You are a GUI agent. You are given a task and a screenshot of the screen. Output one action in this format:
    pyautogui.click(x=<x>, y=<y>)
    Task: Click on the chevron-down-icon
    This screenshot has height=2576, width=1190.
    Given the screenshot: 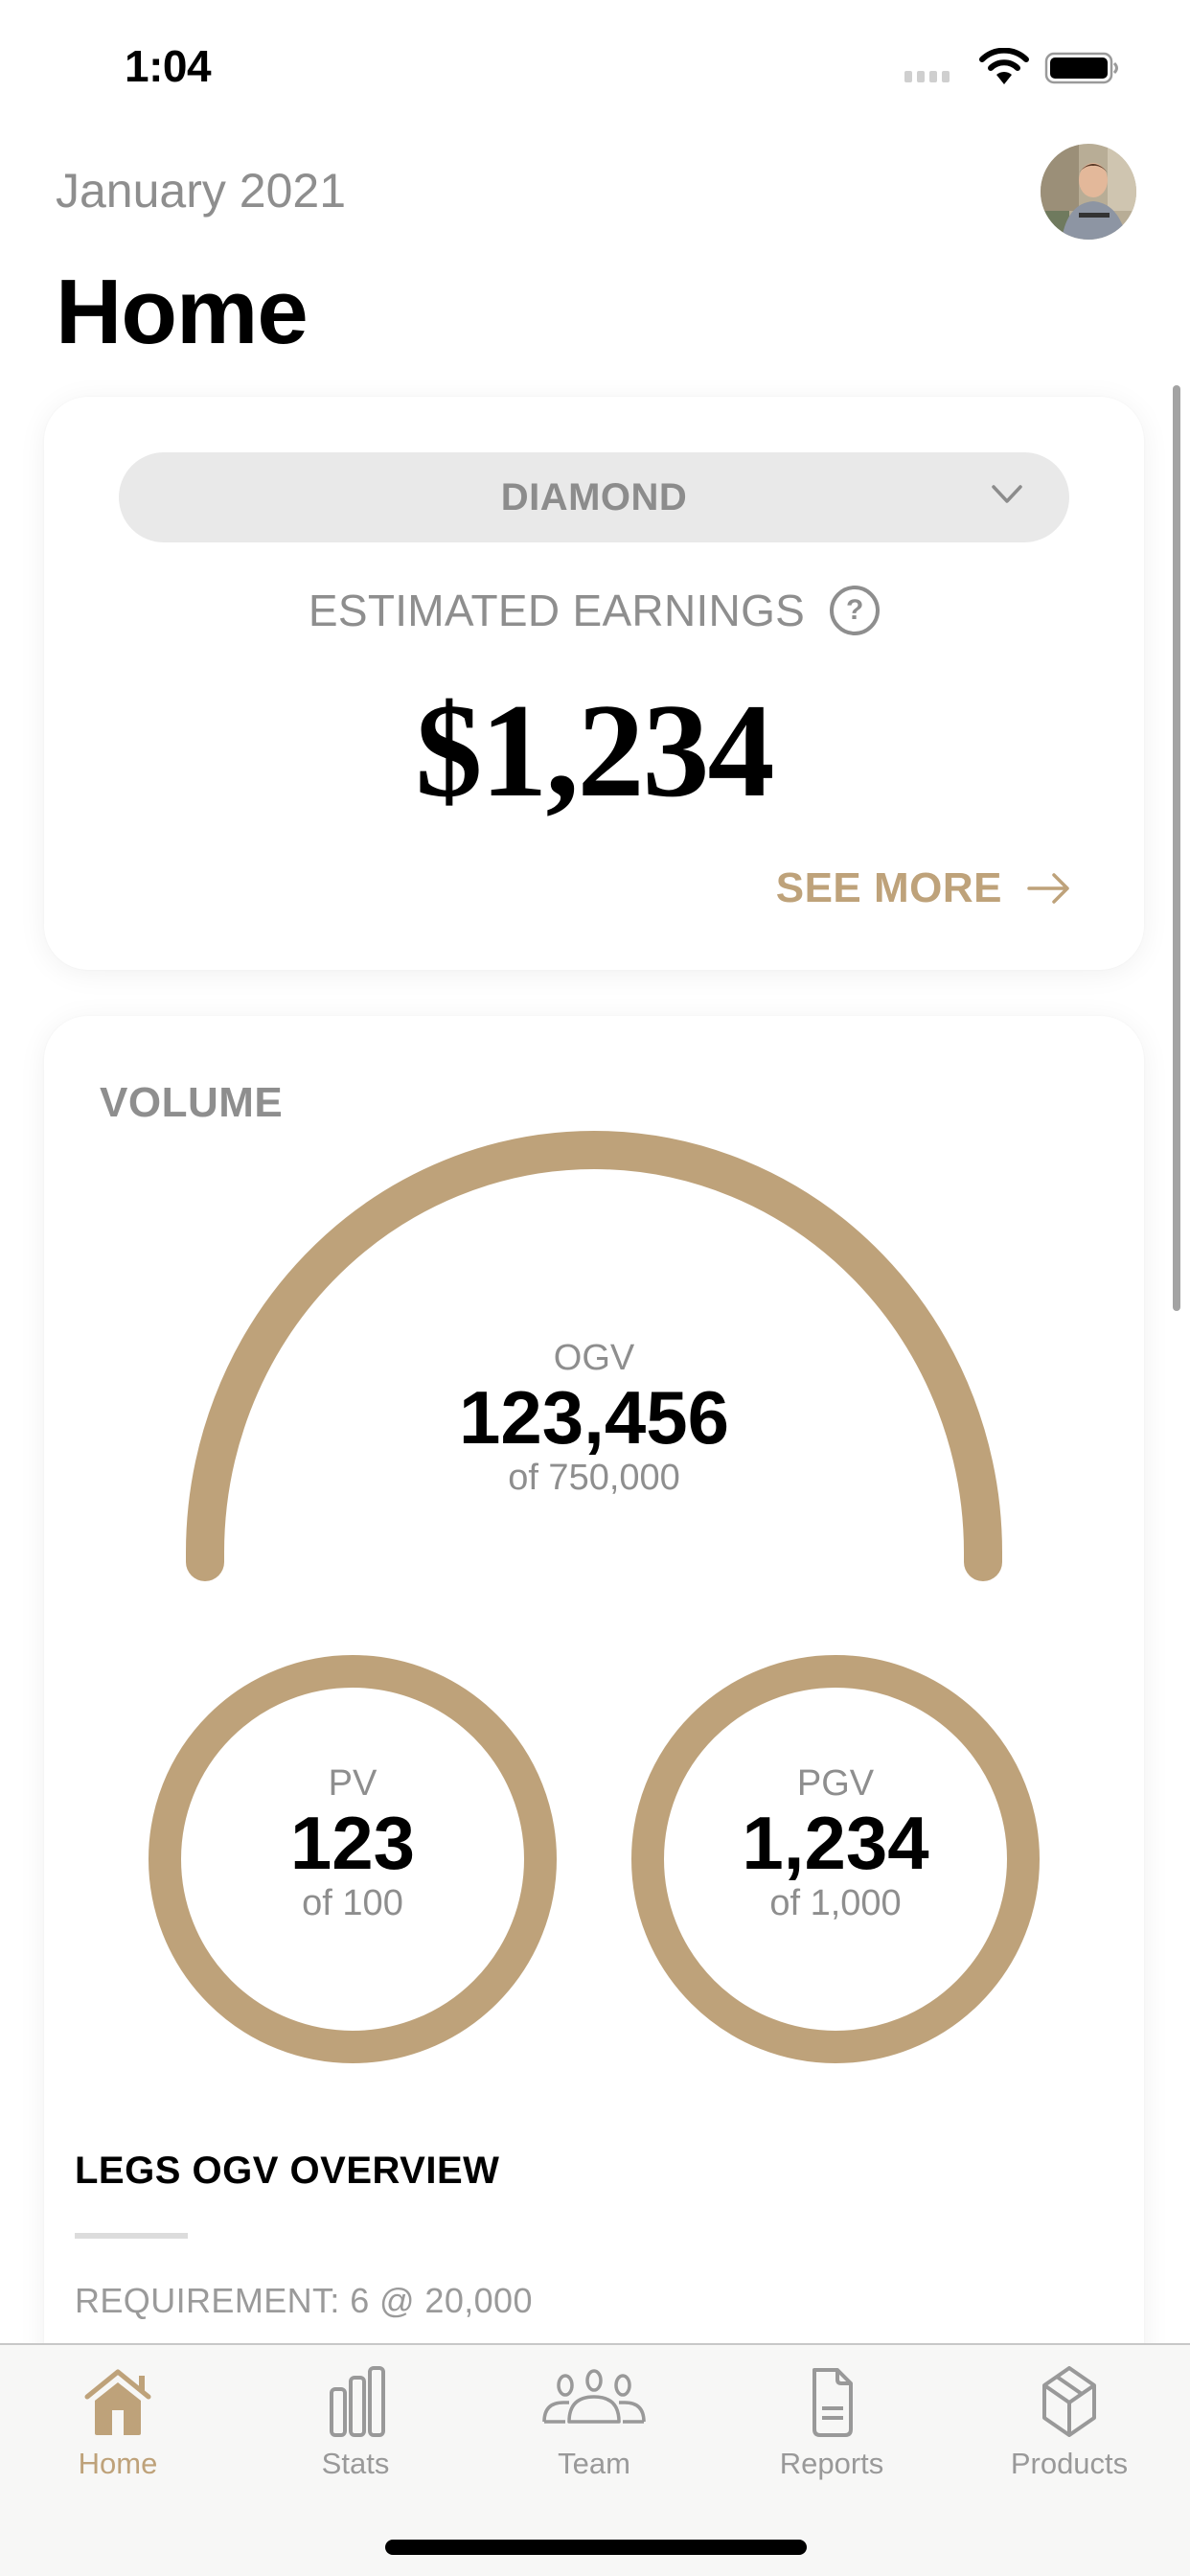 What is the action you would take?
    pyautogui.click(x=1007, y=494)
    